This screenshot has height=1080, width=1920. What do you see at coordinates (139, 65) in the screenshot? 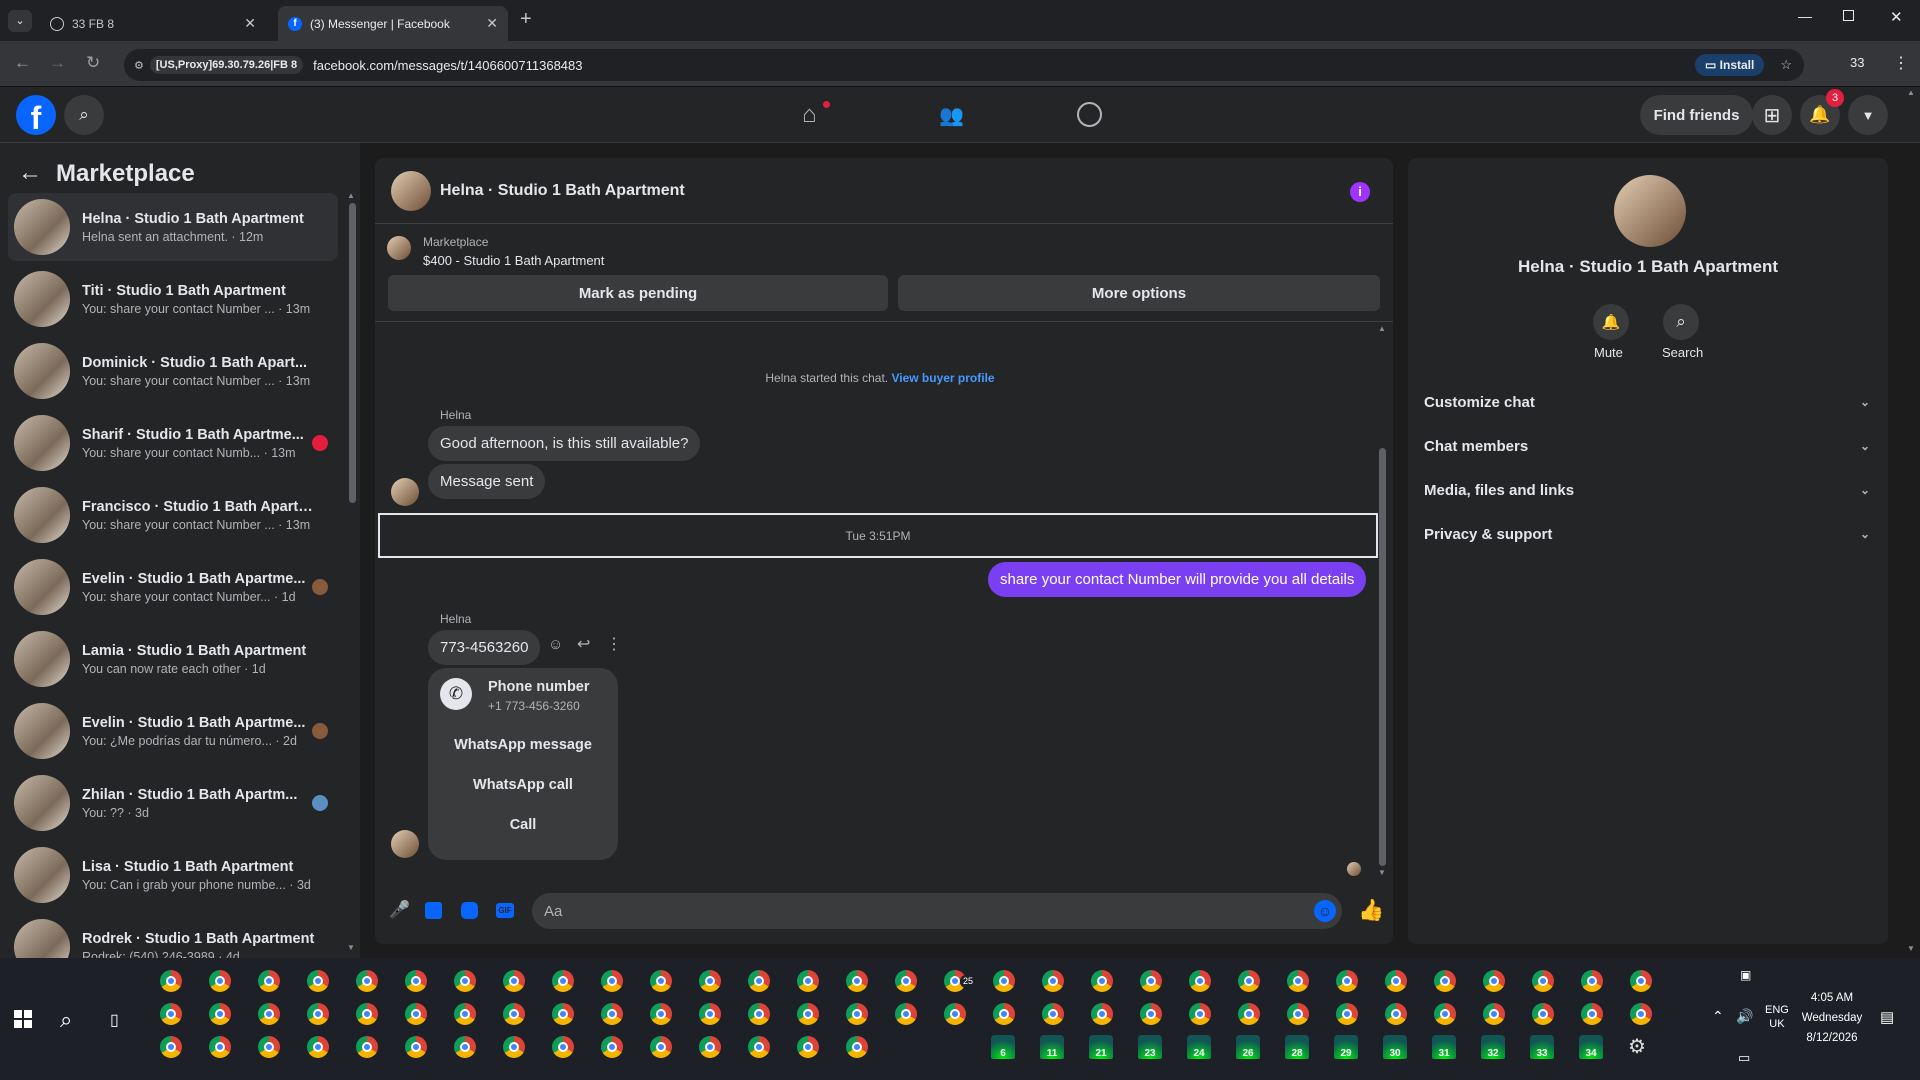
I see `site-info-icon: ⚙` at bounding box center [139, 65].